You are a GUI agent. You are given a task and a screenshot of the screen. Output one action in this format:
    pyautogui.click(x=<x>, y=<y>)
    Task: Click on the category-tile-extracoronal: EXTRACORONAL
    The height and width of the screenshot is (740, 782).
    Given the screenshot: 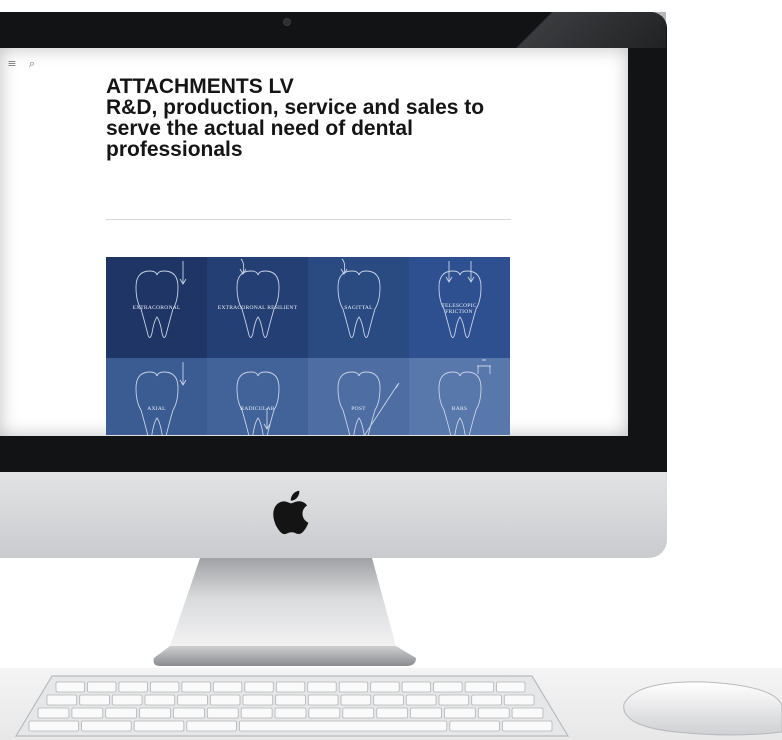 What is the action you would take?
    pyautogui.click(x=156, y=307)
    